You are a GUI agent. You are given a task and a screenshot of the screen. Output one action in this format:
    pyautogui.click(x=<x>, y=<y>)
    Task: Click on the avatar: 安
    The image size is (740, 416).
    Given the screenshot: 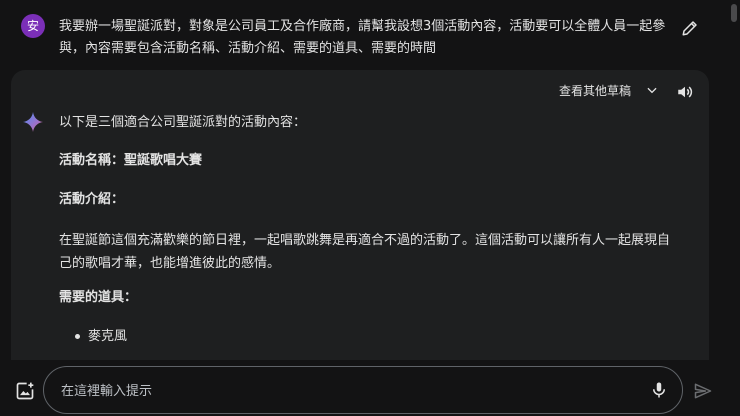 What is the action you would take?
    pyautogui.click(x=33, y=26)
    